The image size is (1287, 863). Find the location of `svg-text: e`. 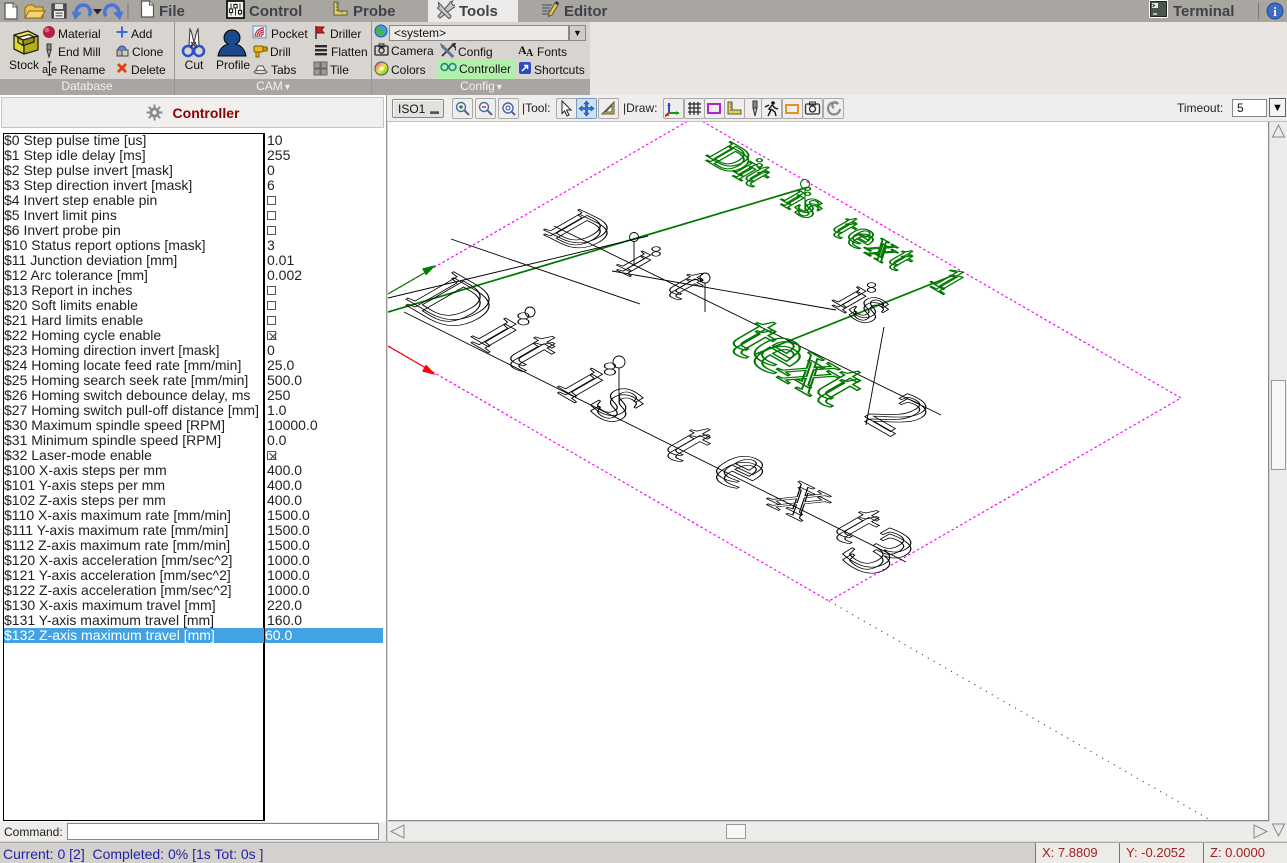

svg-text: e is located at coordinates (54, 70).